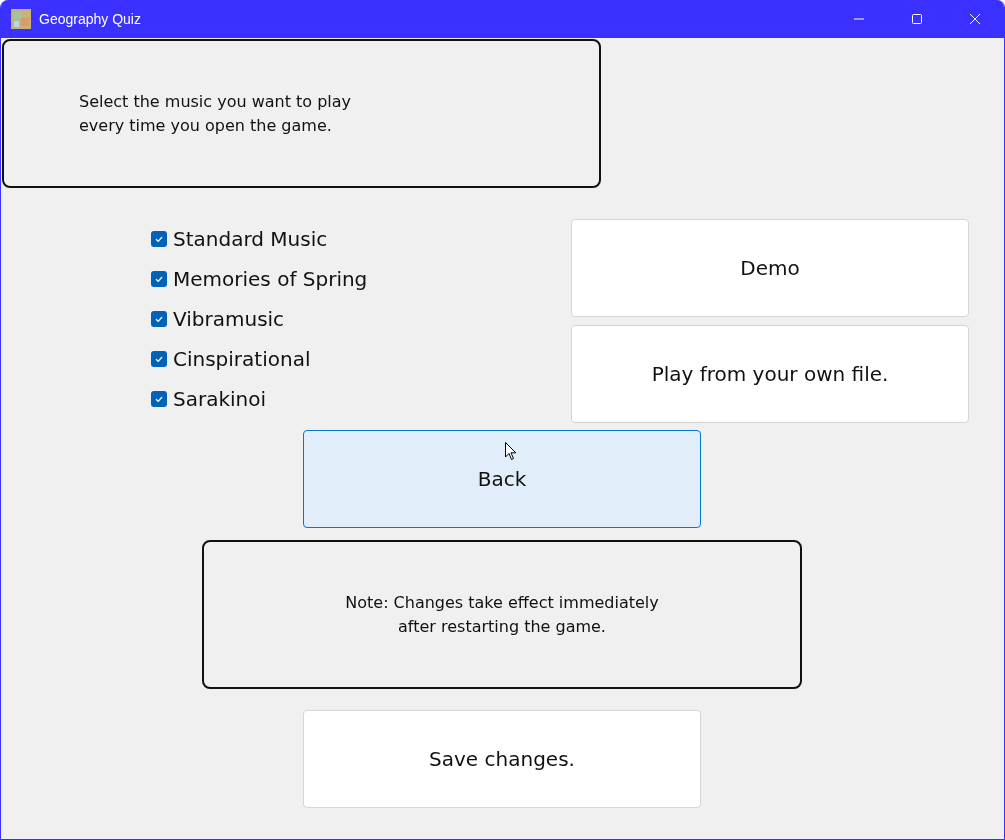 The width and height of the screenshot is (1005, 840). I want to click on maximize-icon, so click(917, 19).